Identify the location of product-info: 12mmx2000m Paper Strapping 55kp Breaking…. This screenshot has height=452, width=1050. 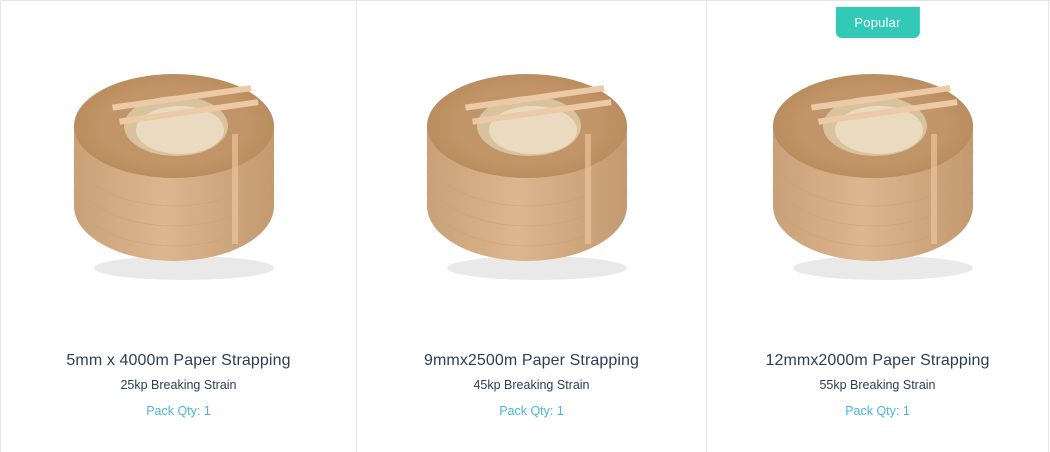
(877, 384).